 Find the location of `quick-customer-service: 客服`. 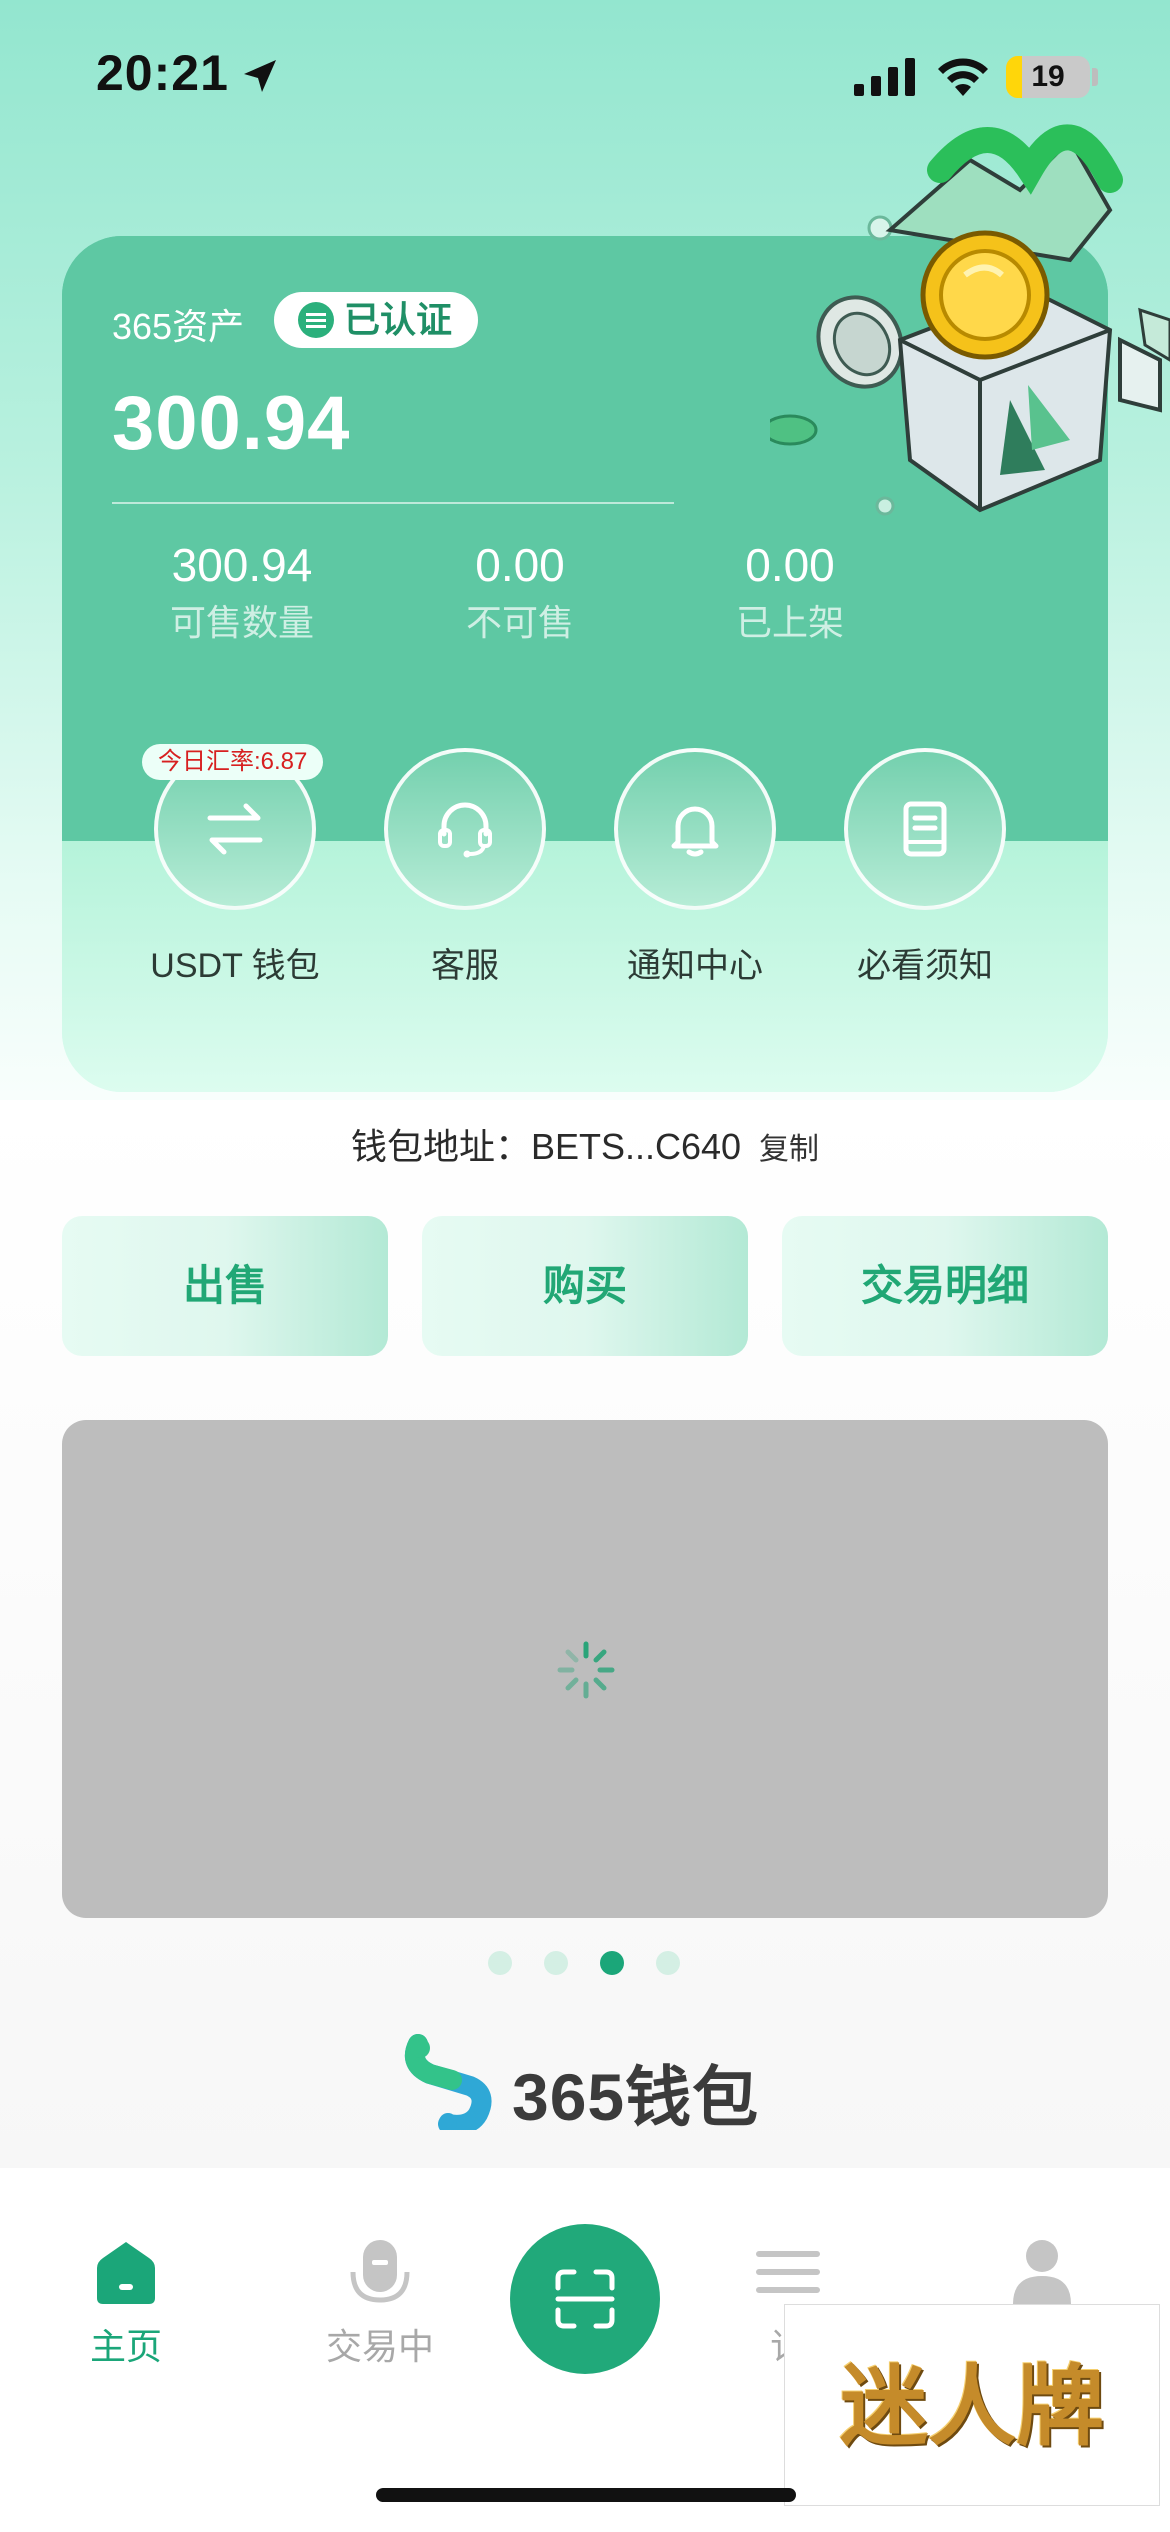

quick-customer-service: 客服 is located at coordinates (465, 867).